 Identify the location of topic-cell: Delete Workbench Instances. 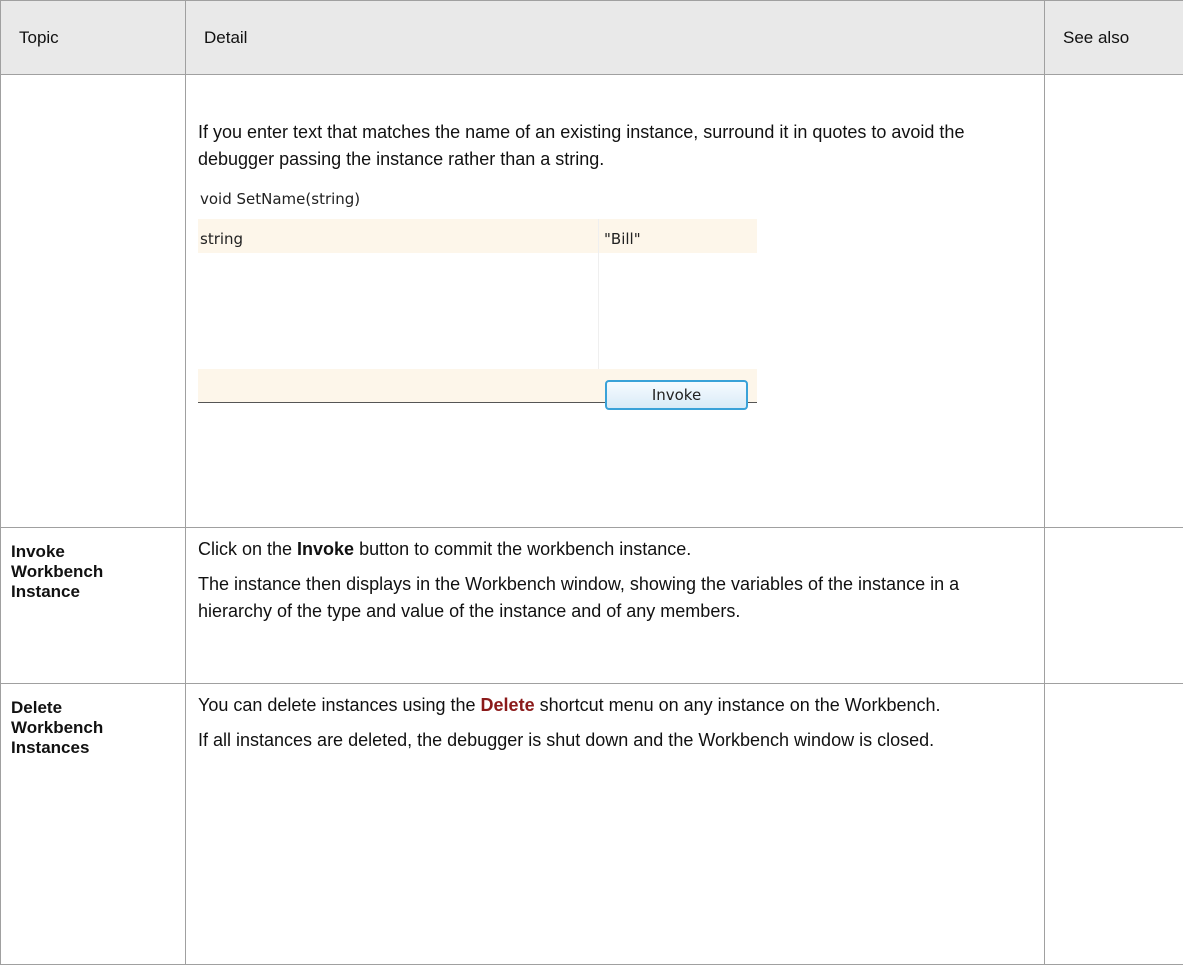
(93, 824).